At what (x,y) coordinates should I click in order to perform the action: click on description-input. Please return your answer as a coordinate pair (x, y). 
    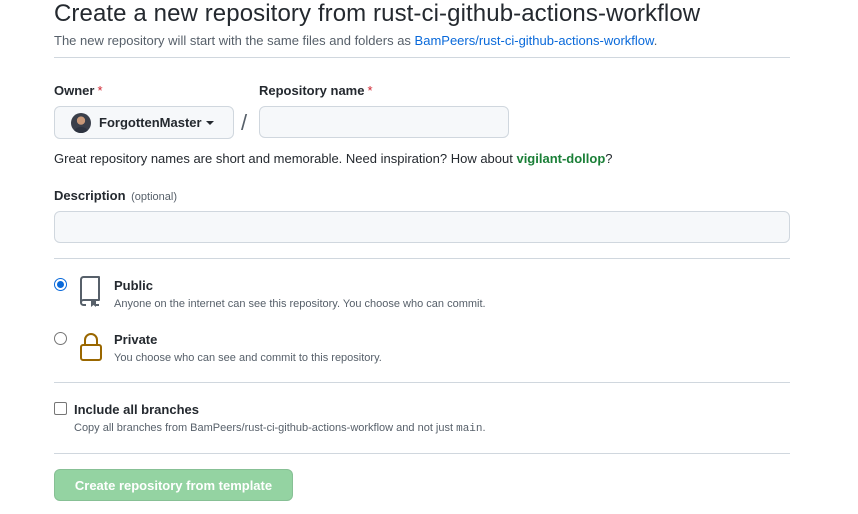
    Looking at the image, I should click on (422, 227).